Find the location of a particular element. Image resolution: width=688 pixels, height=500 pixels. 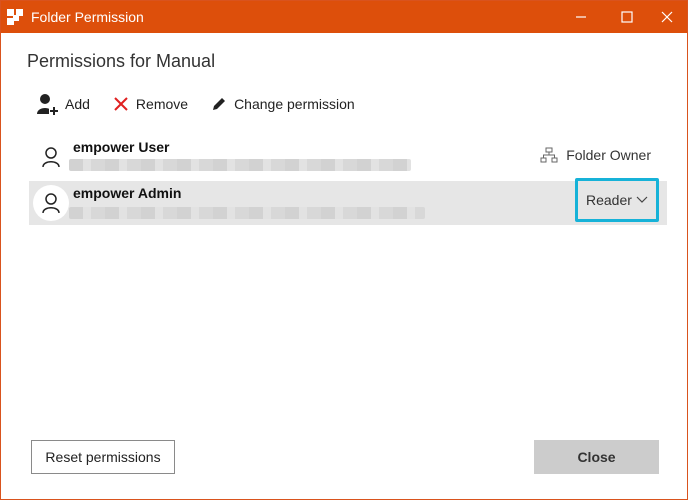

user-row: empower User Folder Owner is located at coordinates (348, 157).